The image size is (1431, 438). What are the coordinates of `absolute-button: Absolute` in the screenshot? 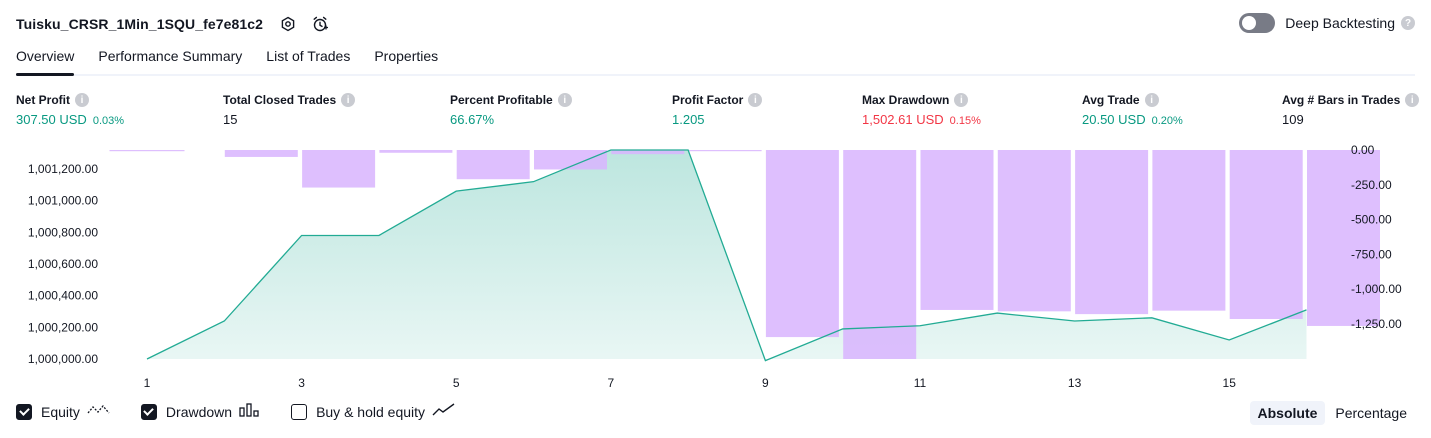 It's located at (1287, 413).